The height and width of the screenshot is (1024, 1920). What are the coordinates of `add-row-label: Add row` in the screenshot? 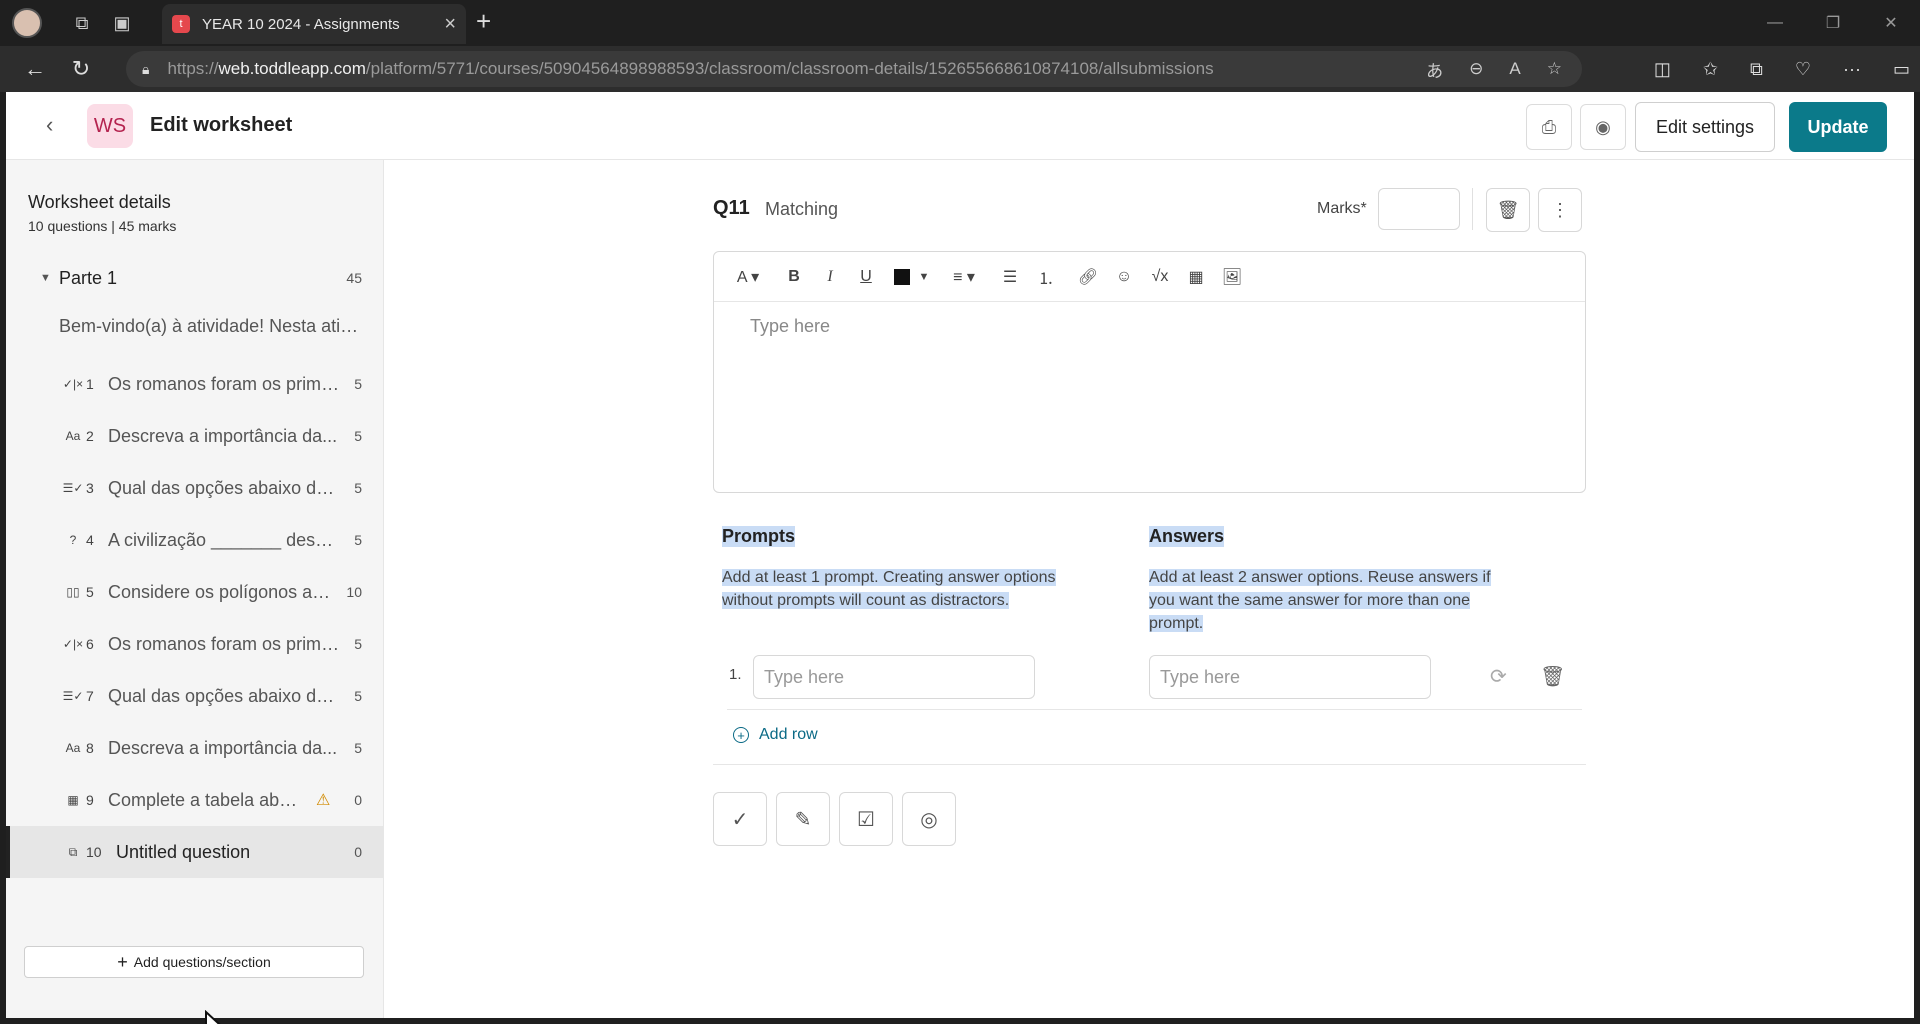 It's located at (788, 734).